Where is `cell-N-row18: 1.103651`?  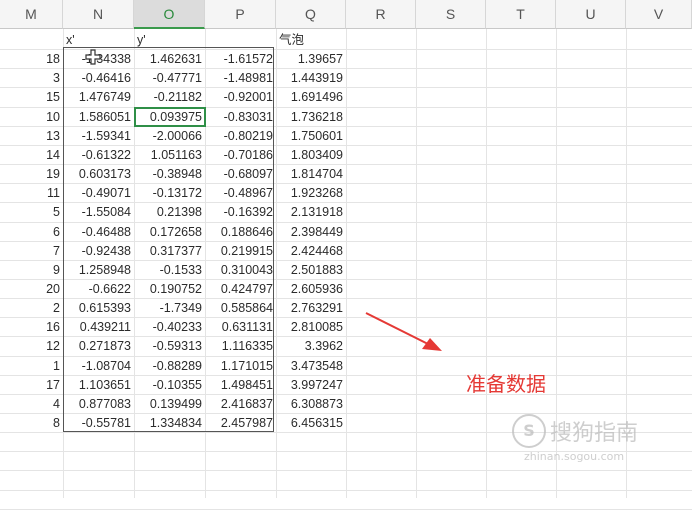
cell-N-row18: 1.103651 is located at coordinates (98, 385).